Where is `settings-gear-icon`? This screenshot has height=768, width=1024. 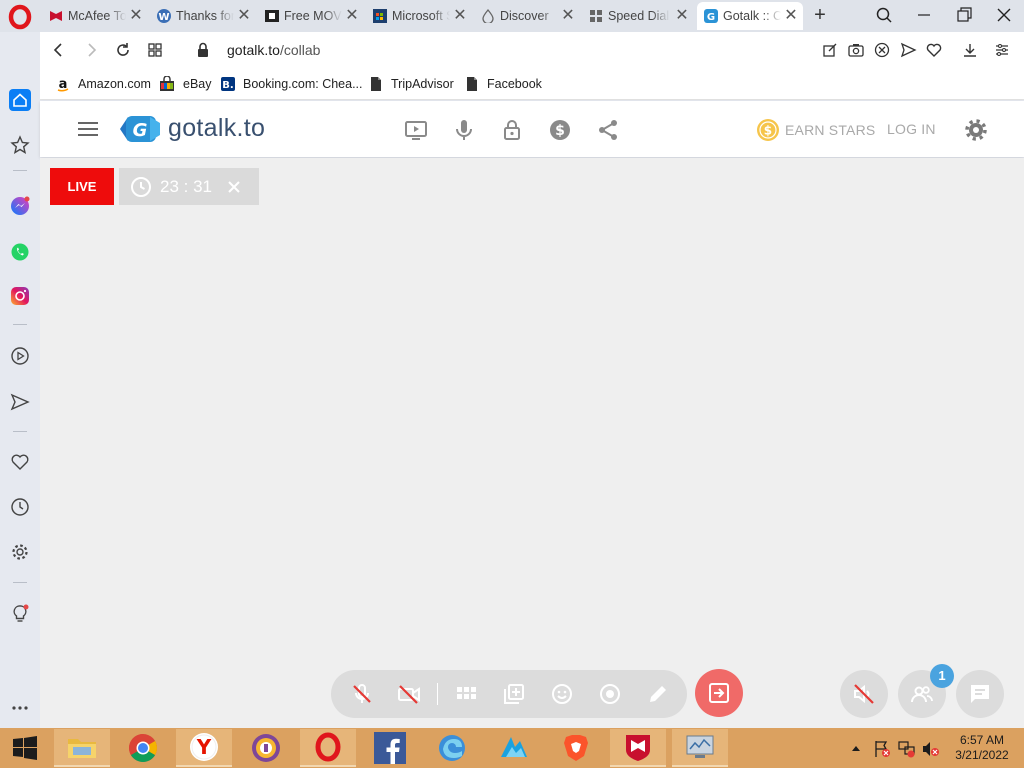 settings-gear-icon is located at coordinates (976, 130).